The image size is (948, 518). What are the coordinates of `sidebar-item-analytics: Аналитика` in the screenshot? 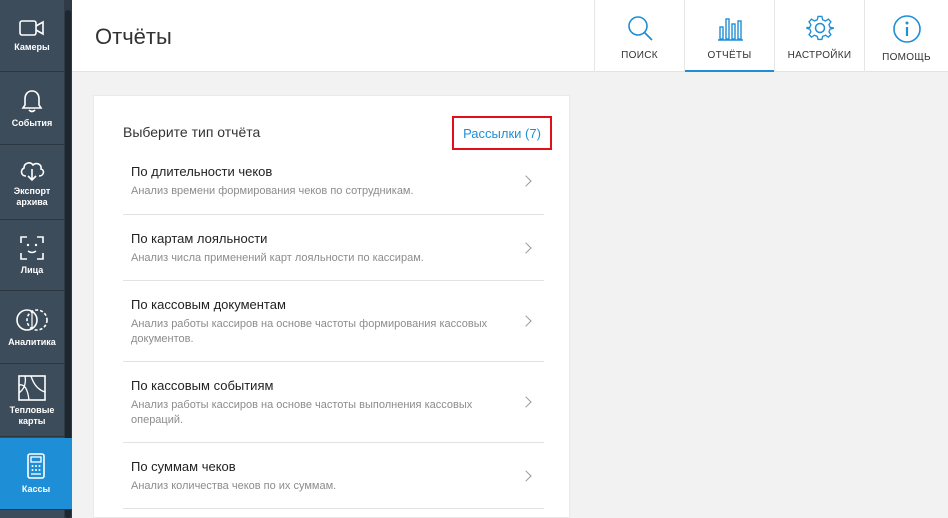 It's located at (32, 328).